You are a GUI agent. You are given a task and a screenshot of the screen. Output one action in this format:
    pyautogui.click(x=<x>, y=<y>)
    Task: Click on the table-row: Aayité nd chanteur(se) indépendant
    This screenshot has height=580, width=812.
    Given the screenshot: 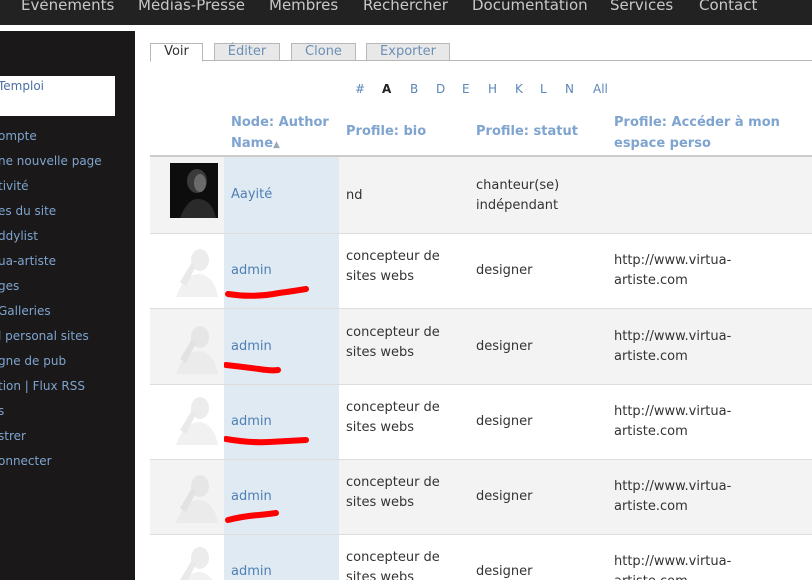 What is the action you would take?
    pyautogui.click(x=481, y=195)
    